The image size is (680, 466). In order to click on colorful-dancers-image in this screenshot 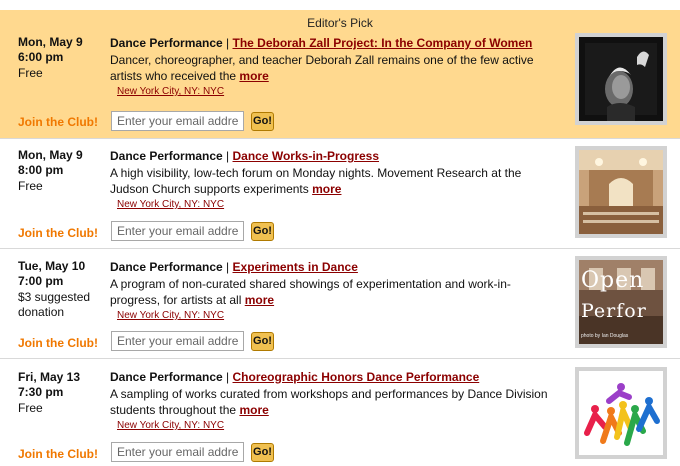, I will do `click(621, 413)`.